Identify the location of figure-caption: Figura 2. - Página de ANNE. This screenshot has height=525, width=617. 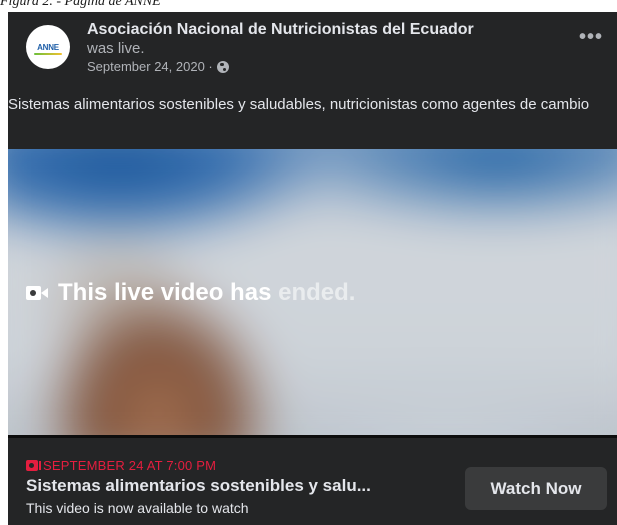
(80, 4).